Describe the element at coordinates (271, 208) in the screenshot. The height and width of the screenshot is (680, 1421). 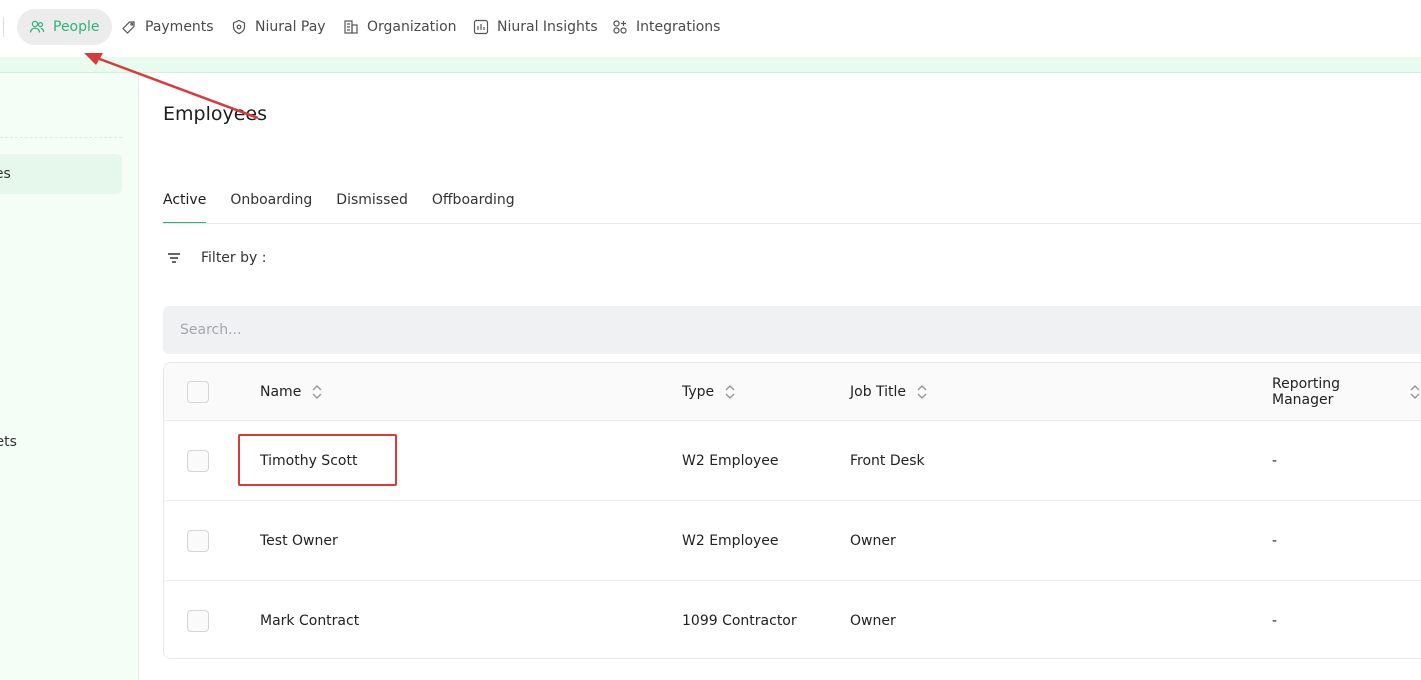
I see `tab-onboarding: Onboarding` at that location.